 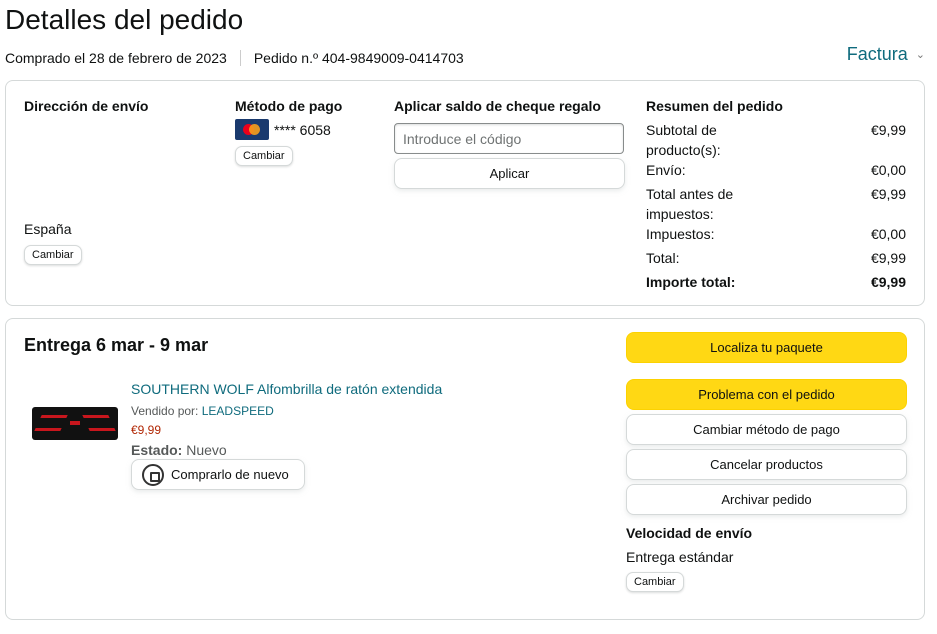 What do you see at coordinates (157, 450) in the screenshot?
I see `condition-label: Estado:` at bounding box center [157, 450].